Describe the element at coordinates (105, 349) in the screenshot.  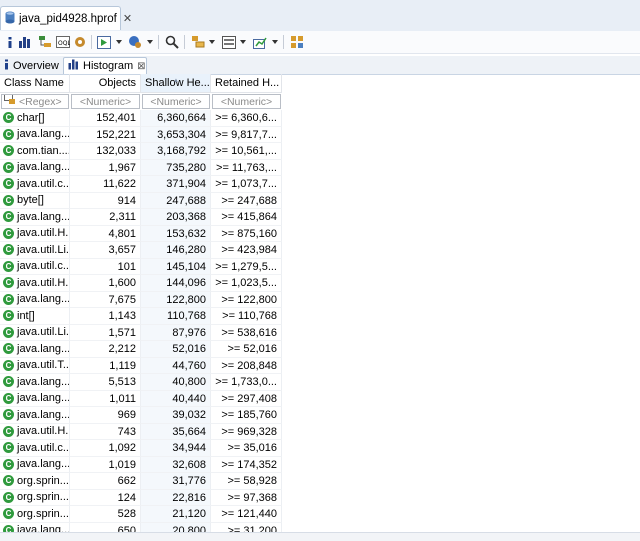
I see `objects-cell: 2,212` at that location.